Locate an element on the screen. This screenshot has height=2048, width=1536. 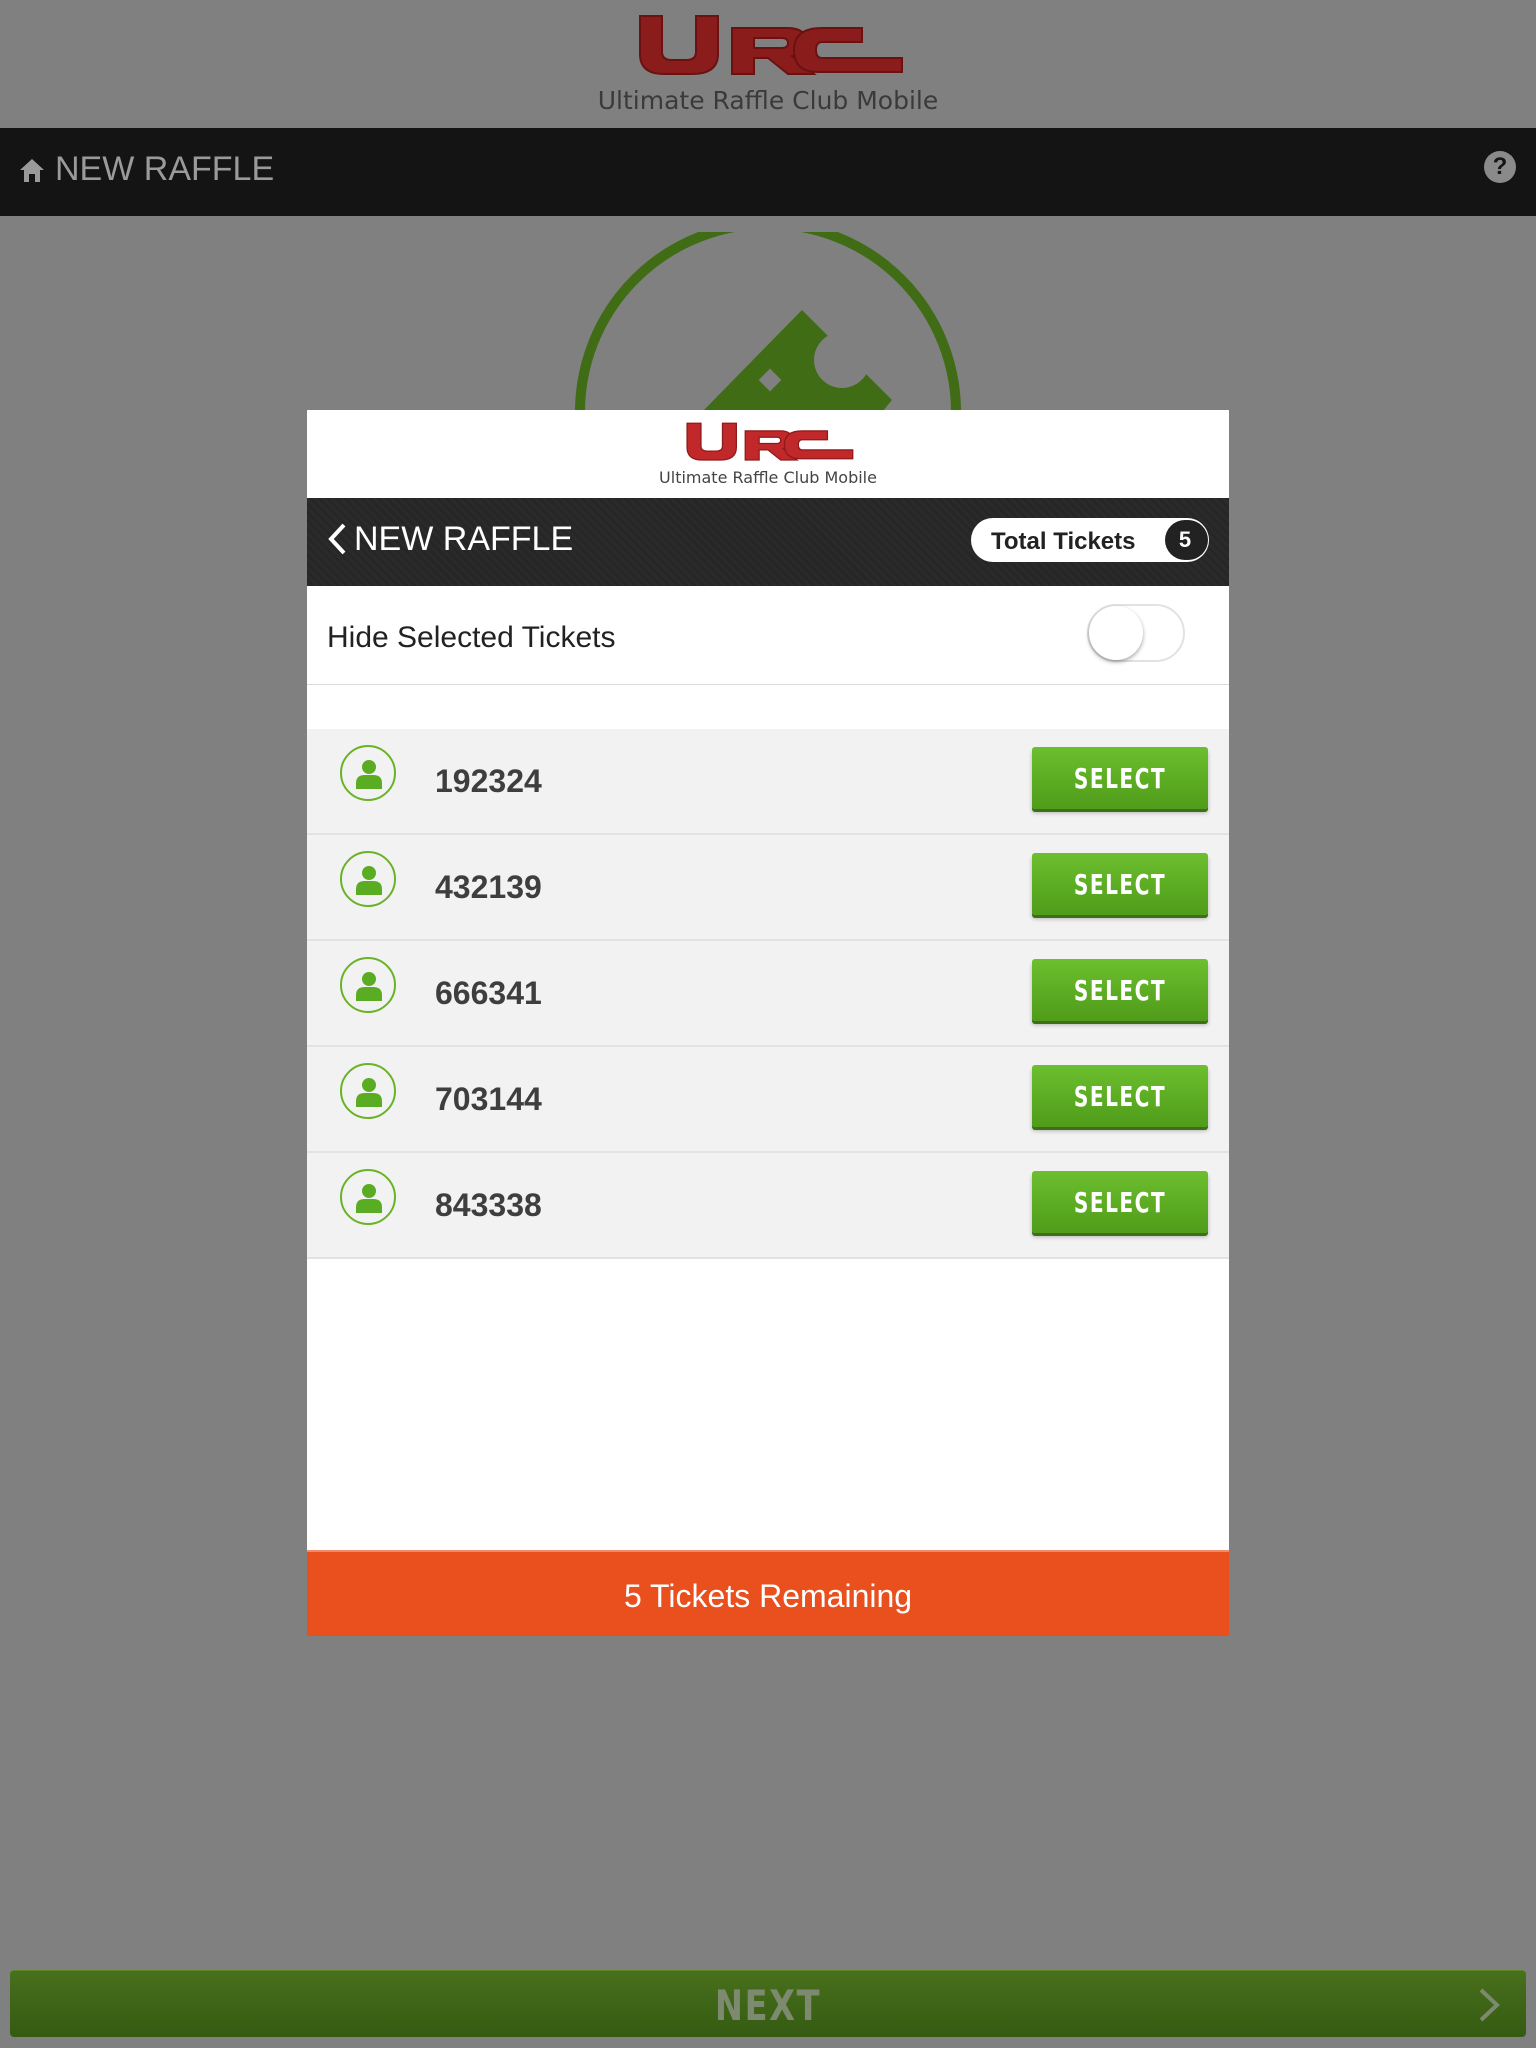
app-header: Ultimate Raffle Club Mobile is located at coordinates (768, 64).